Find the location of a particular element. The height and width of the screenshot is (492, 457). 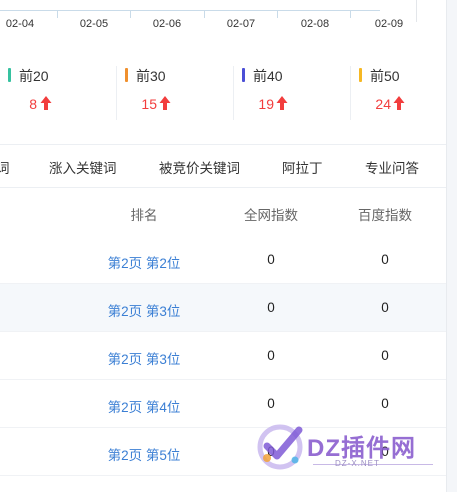

axis-label: 02-08 is located at coordinates (315, 24).